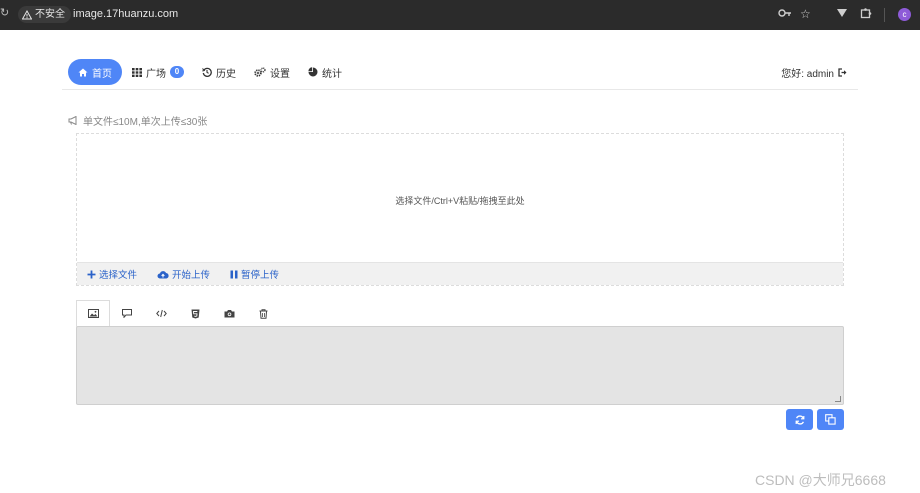  Describe the element at coordinates (843, 72) in the screenshot. I see `logout-icon` at that location.